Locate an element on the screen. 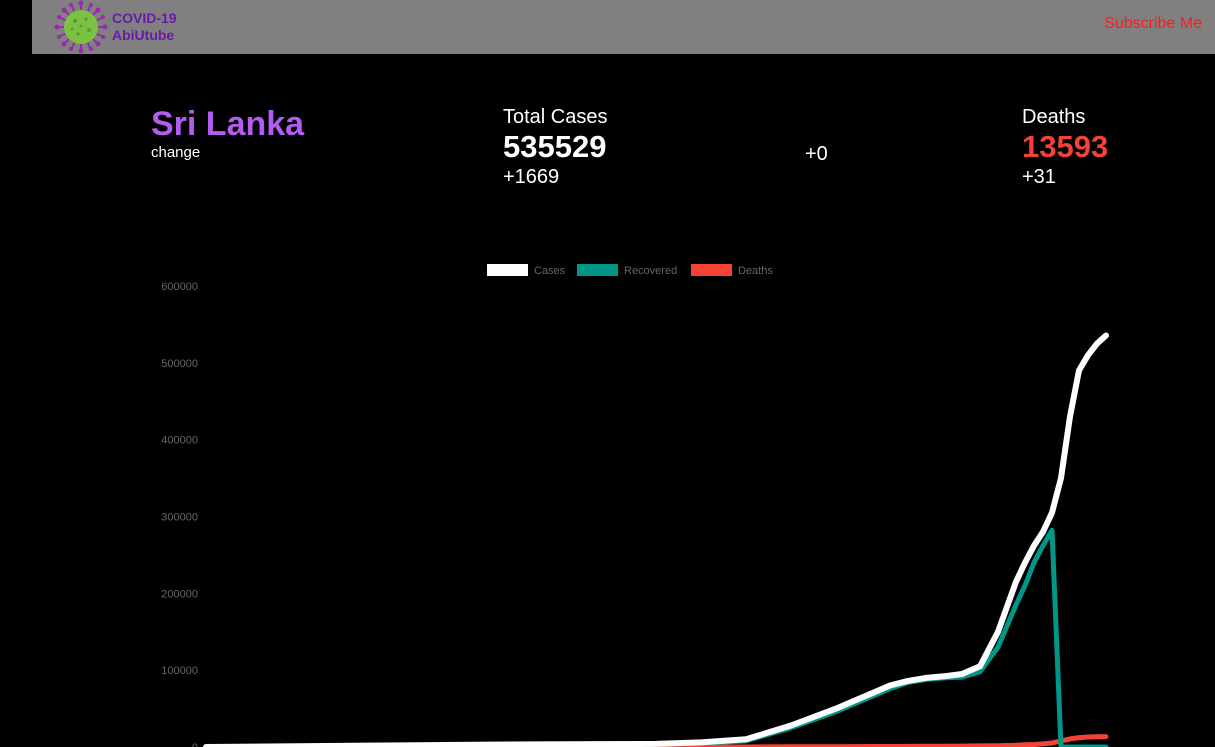 This screenshot has width=1215, height=747. y-tick-label: 500000 is located at coordinates (179, 364).